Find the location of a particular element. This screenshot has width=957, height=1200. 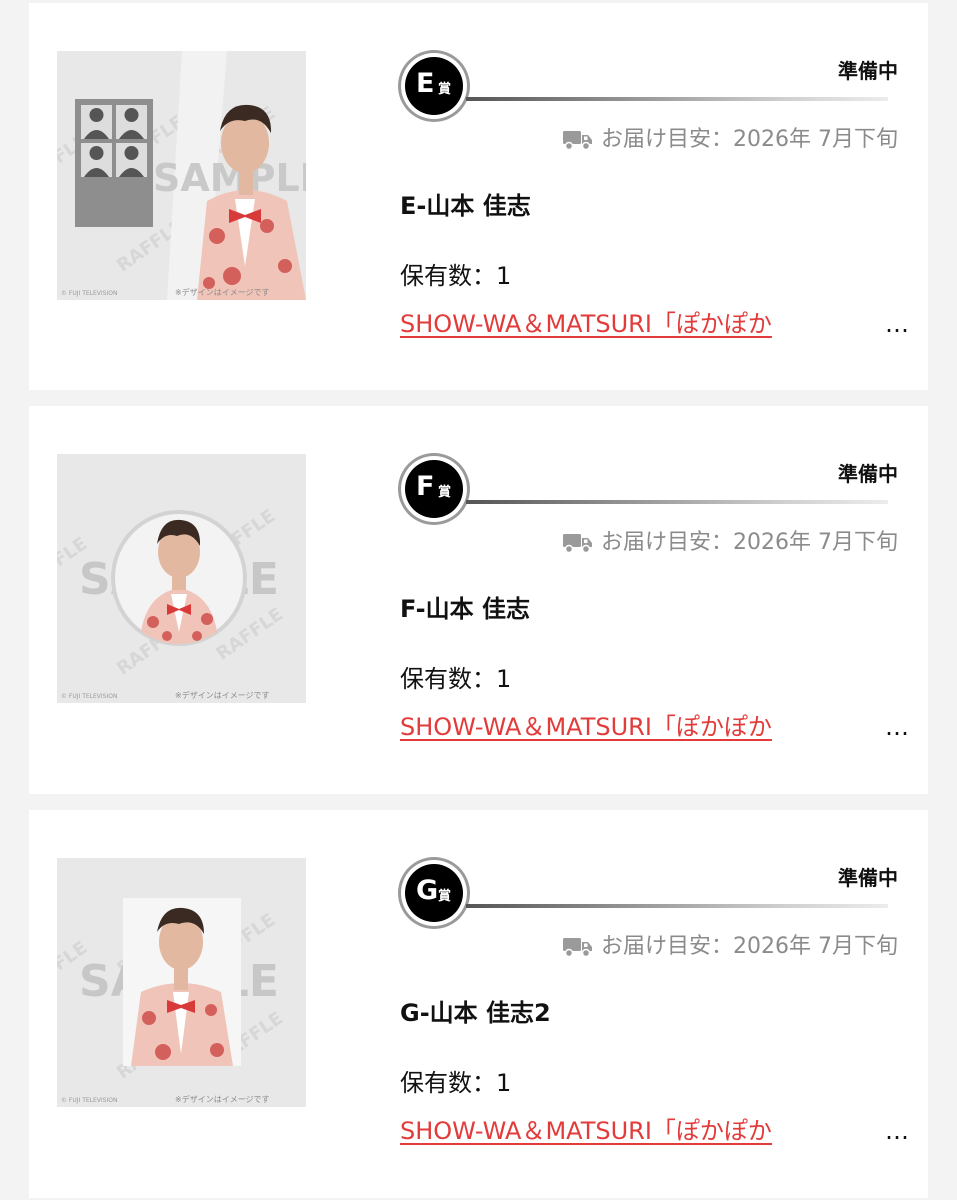

prize-grade-badge-inner: G 賞 is located at coordinates (434, 893).